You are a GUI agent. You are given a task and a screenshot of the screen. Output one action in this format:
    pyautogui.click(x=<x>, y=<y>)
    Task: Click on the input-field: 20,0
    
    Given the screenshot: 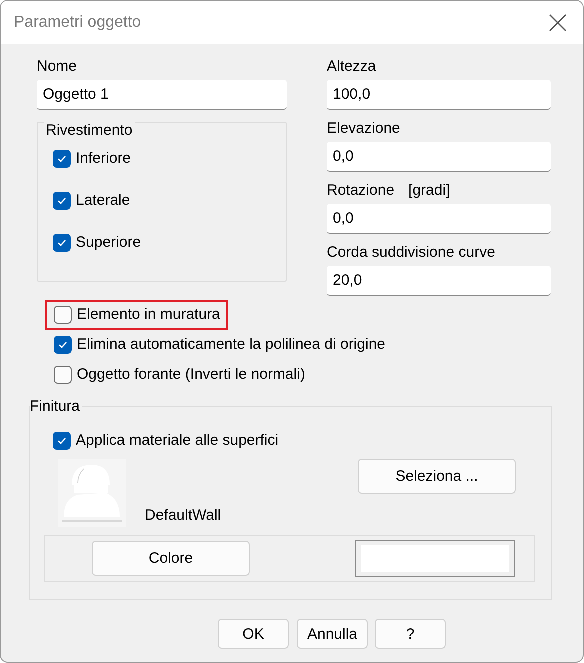 What is the action you would take?
    pyautogui.click(x=439, y=281)
    